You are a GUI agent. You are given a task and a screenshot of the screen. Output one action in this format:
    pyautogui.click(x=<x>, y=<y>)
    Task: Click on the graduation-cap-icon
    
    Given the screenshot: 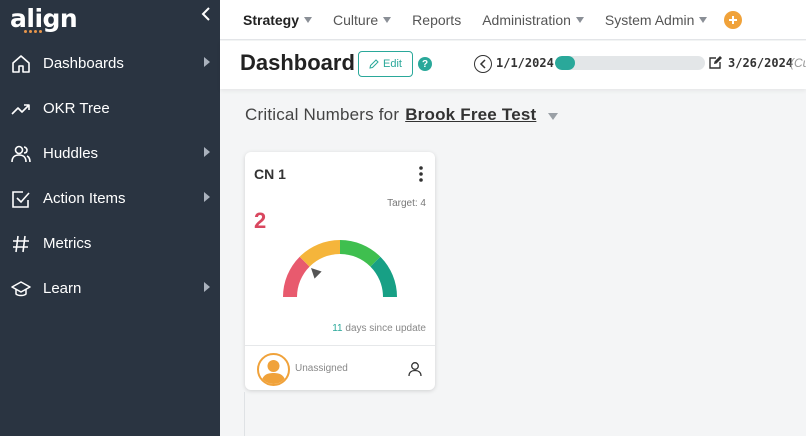 What is the action you would take?
    pyautogui.click(x=21, y=289)
    